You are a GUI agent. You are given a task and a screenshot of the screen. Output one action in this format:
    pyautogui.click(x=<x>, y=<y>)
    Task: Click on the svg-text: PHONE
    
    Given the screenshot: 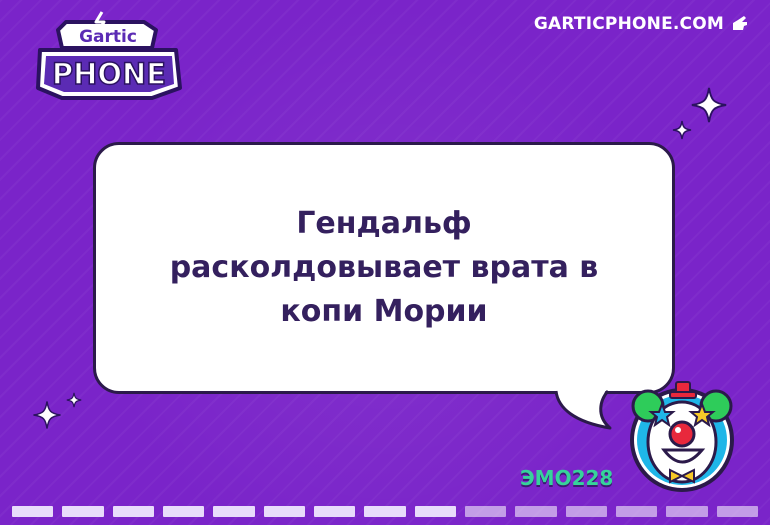 What is the action you would take?
    pyautogui.click(x=109, y=74)
    